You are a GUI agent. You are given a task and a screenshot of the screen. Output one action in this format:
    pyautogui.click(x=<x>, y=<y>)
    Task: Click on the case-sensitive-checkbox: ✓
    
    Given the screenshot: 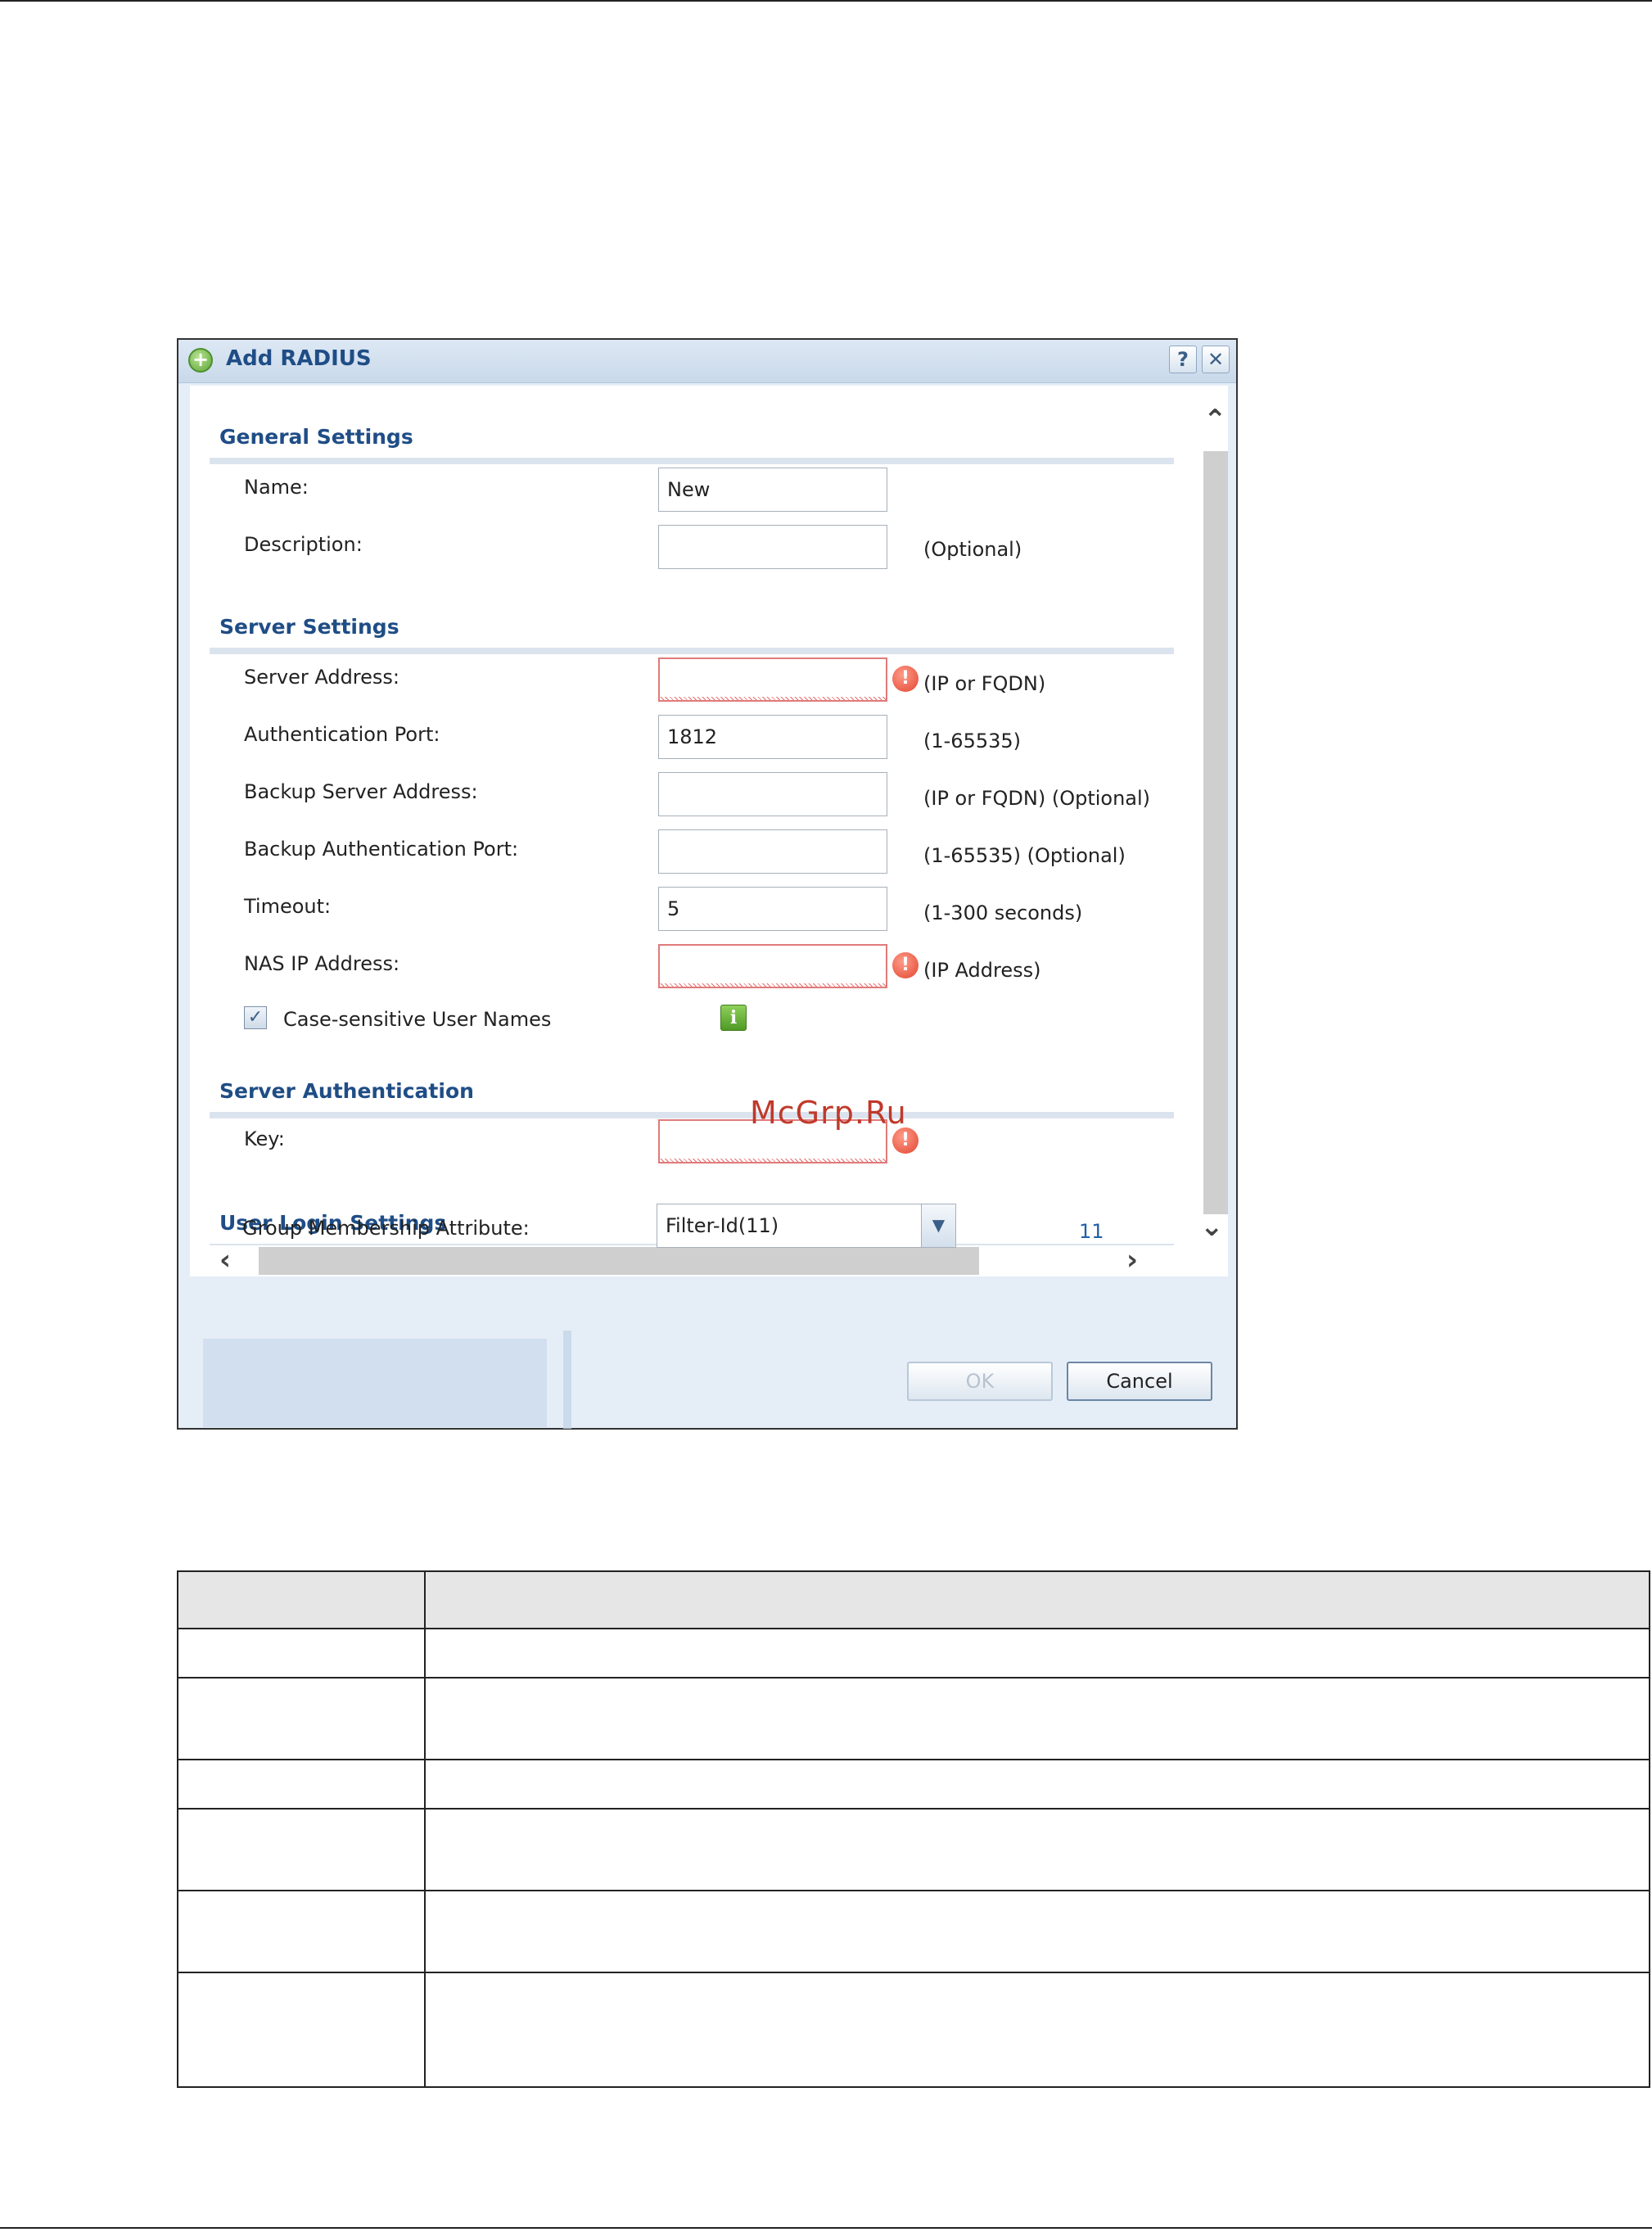 What is the action you would take?
    pyautogui.click(x=255, y=1017)
    